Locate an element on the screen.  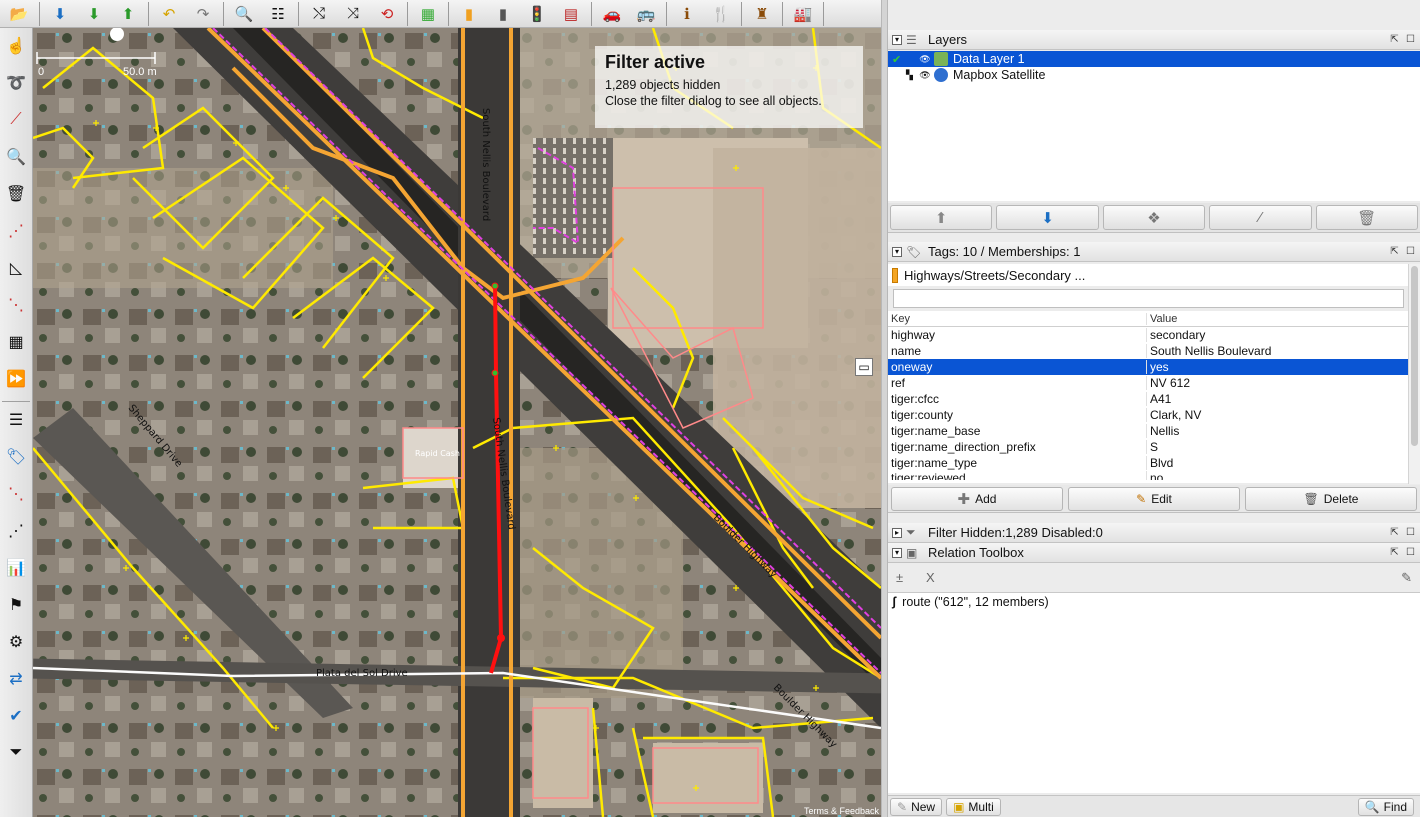
castle-icon: ♜ is located at coordinates (762, 14).